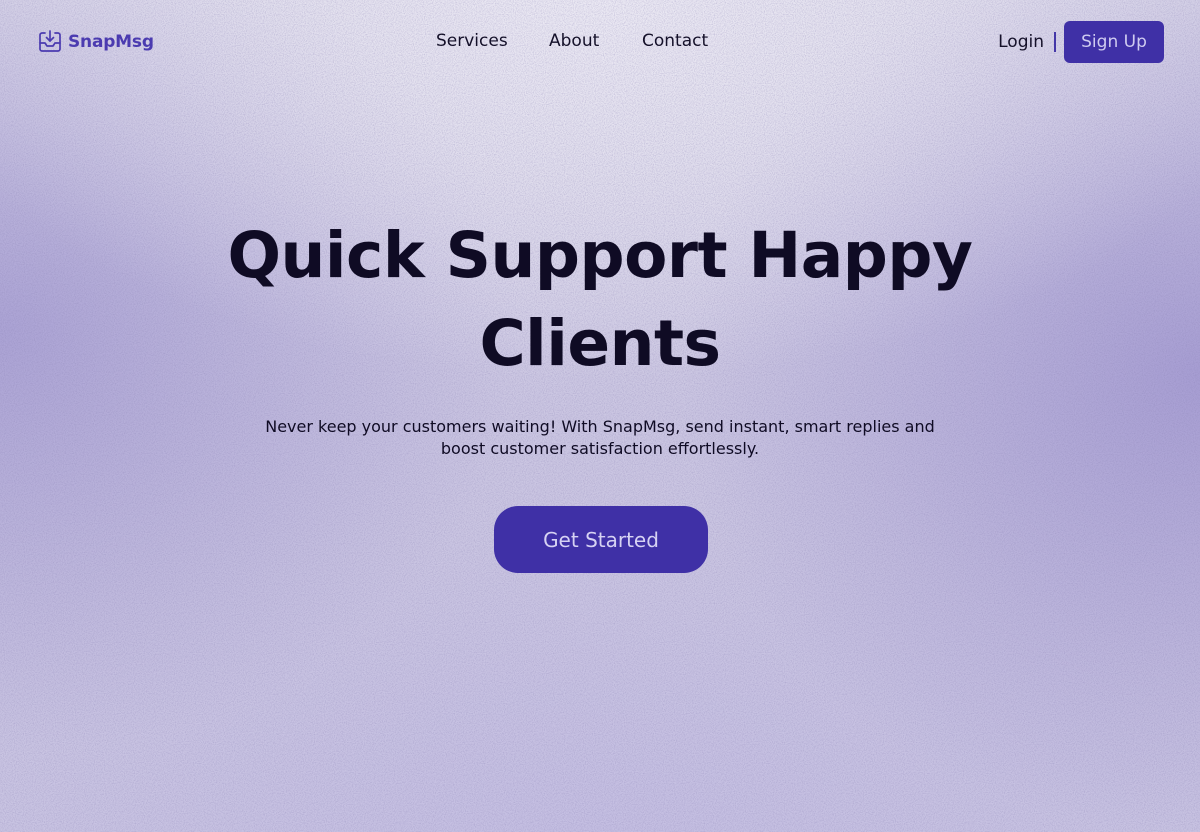 This screenshot has width=1200, height=832. What do you see at coordinates (111, 42) in the screenshot?
I see `brand-name: SnapMsg` at bounding box center [111, 42].